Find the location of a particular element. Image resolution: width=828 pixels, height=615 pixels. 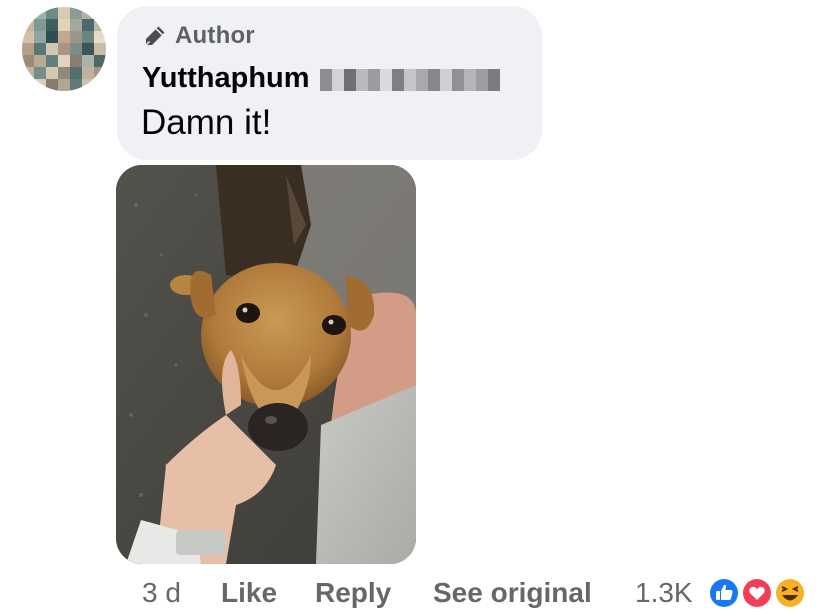

reply-button: Reply is located at coordinates (353, 593).